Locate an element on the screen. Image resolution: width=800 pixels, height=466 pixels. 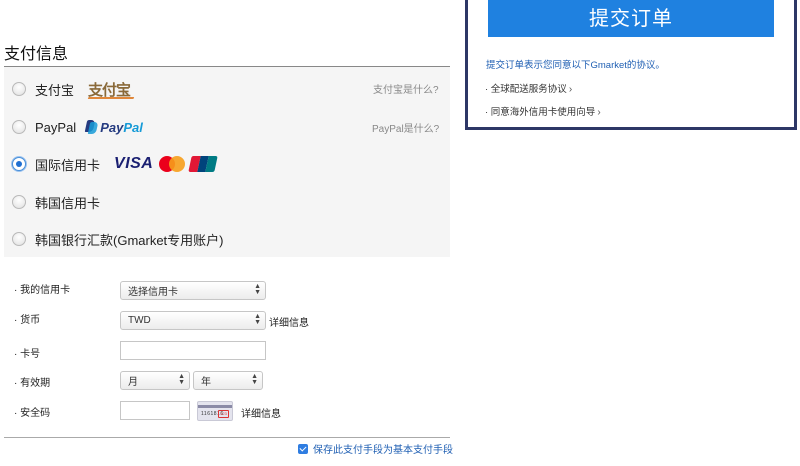
my-card-label: · 我的信用卡 is located at coordinates (42, 290).